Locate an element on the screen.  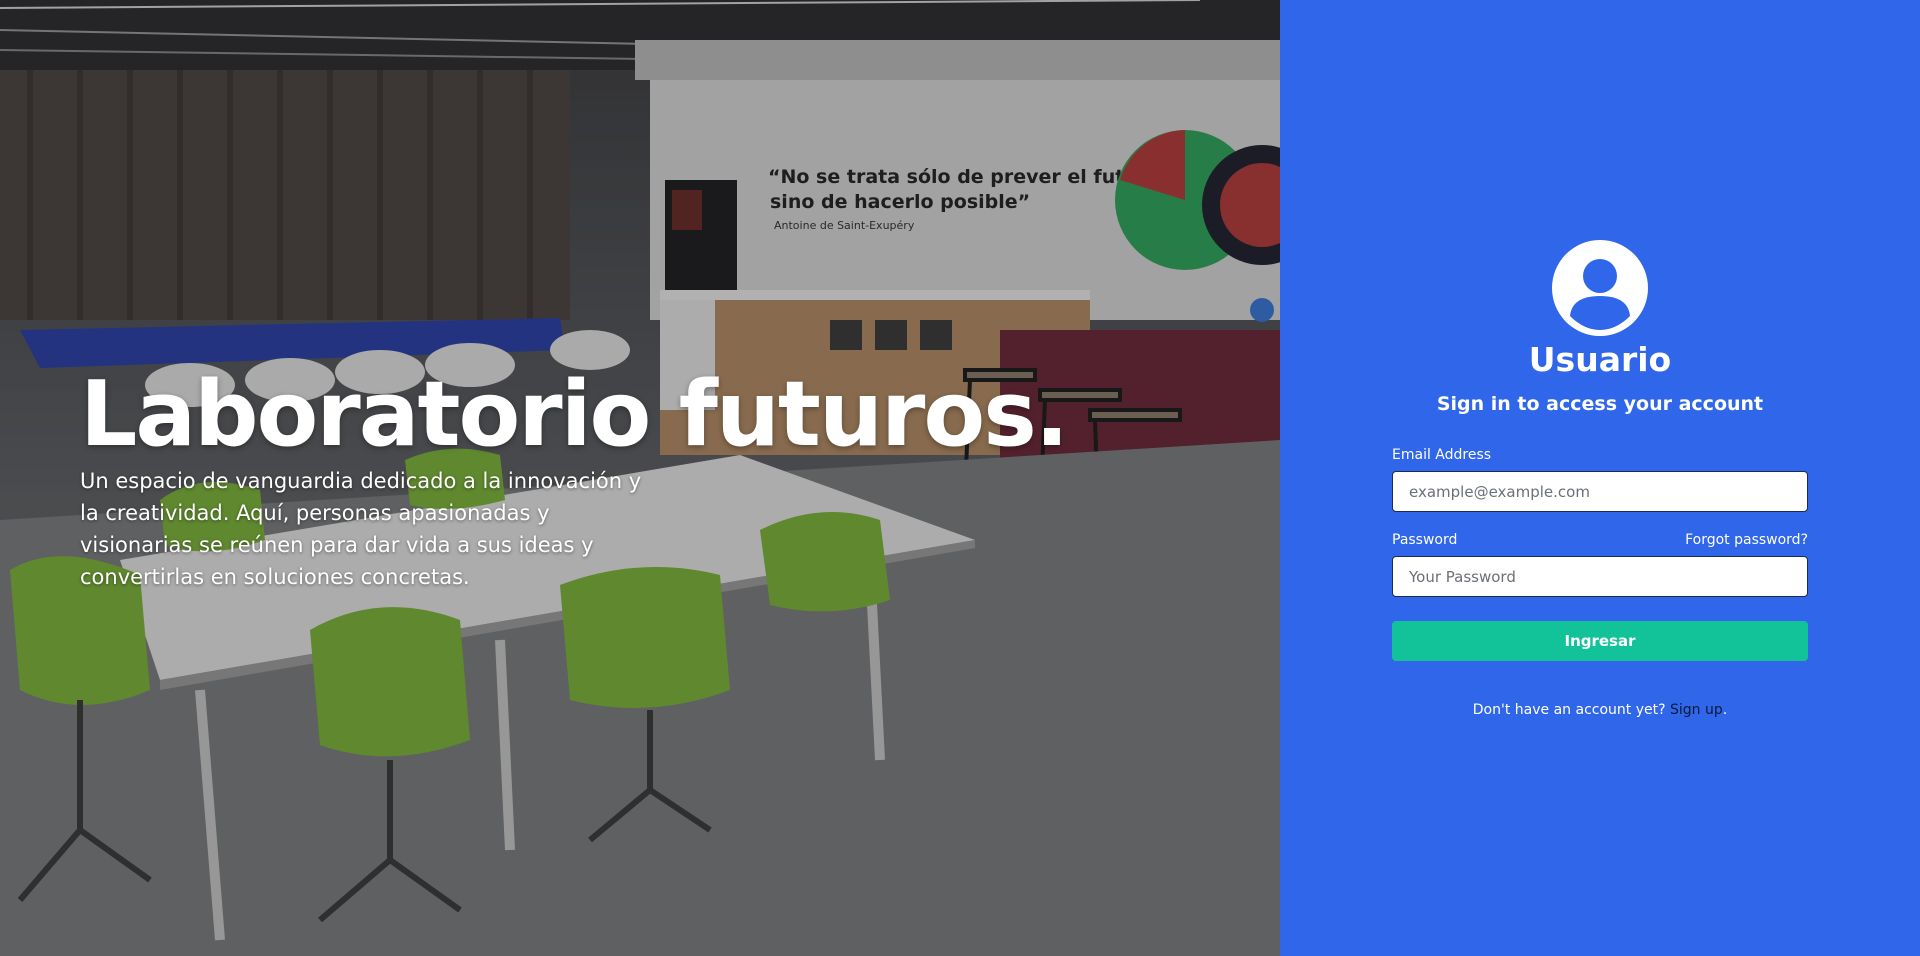
password-label: Password is located at coordinates (1425, 540).